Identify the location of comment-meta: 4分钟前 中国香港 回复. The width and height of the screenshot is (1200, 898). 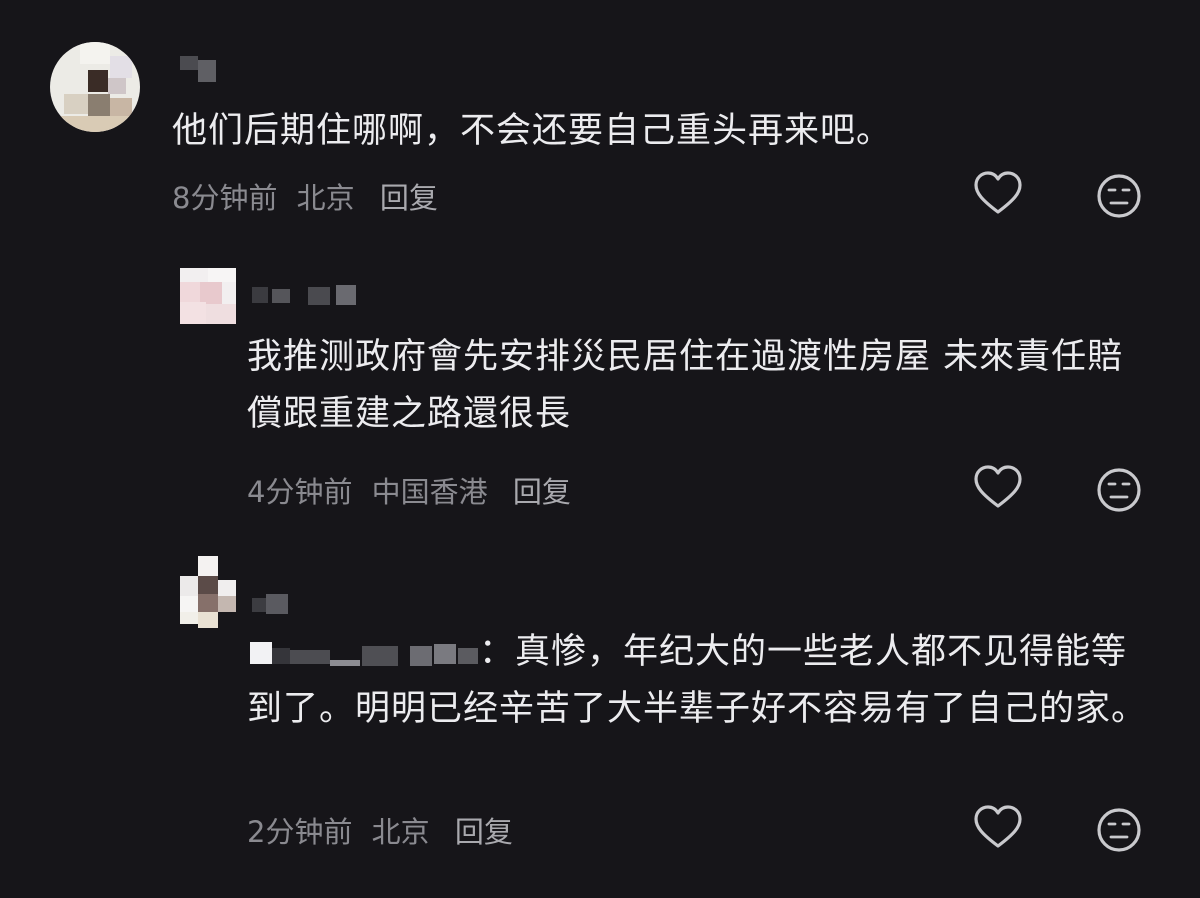
(414, 490).